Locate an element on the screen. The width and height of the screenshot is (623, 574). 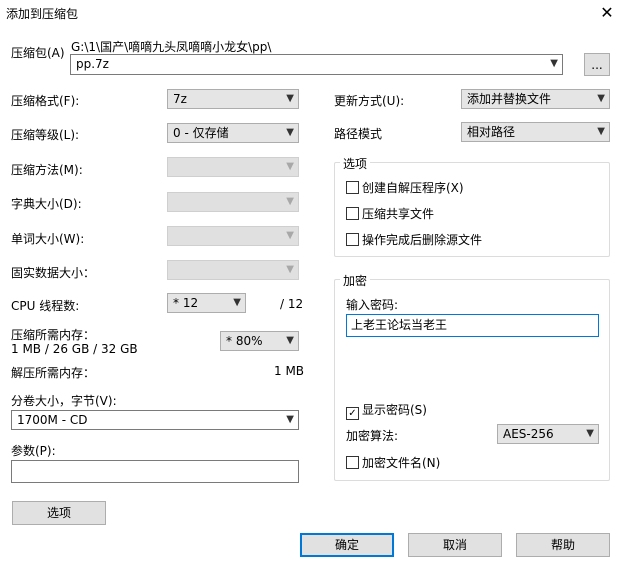
threads-value: * 12 is located at coordinates (186, 303).